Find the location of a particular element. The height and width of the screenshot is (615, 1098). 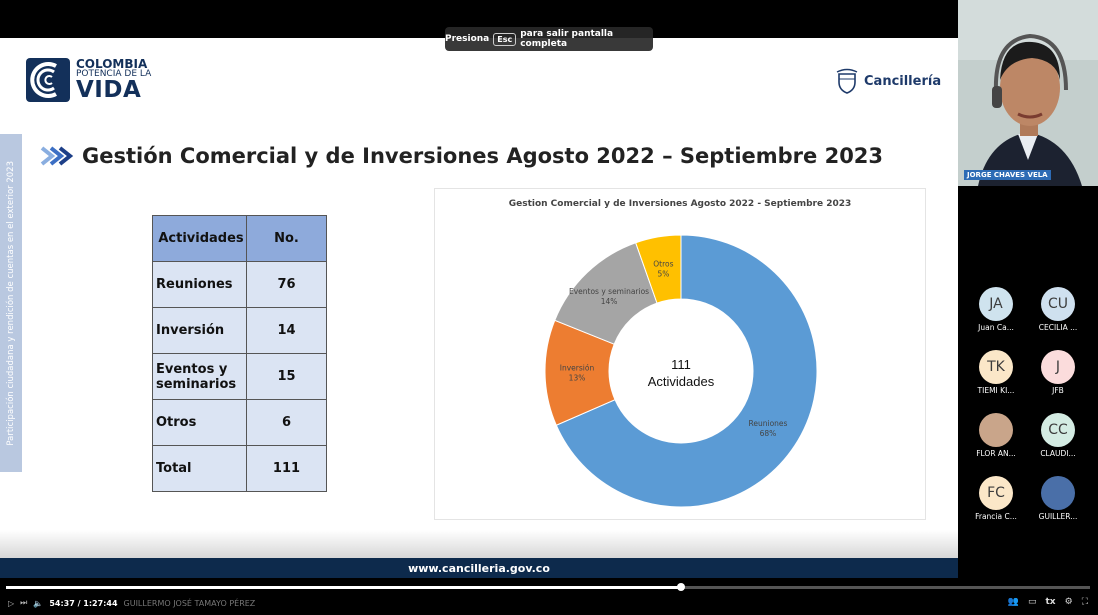

slice-percent-reuniones: 68% is located at coordinates (768, 433).